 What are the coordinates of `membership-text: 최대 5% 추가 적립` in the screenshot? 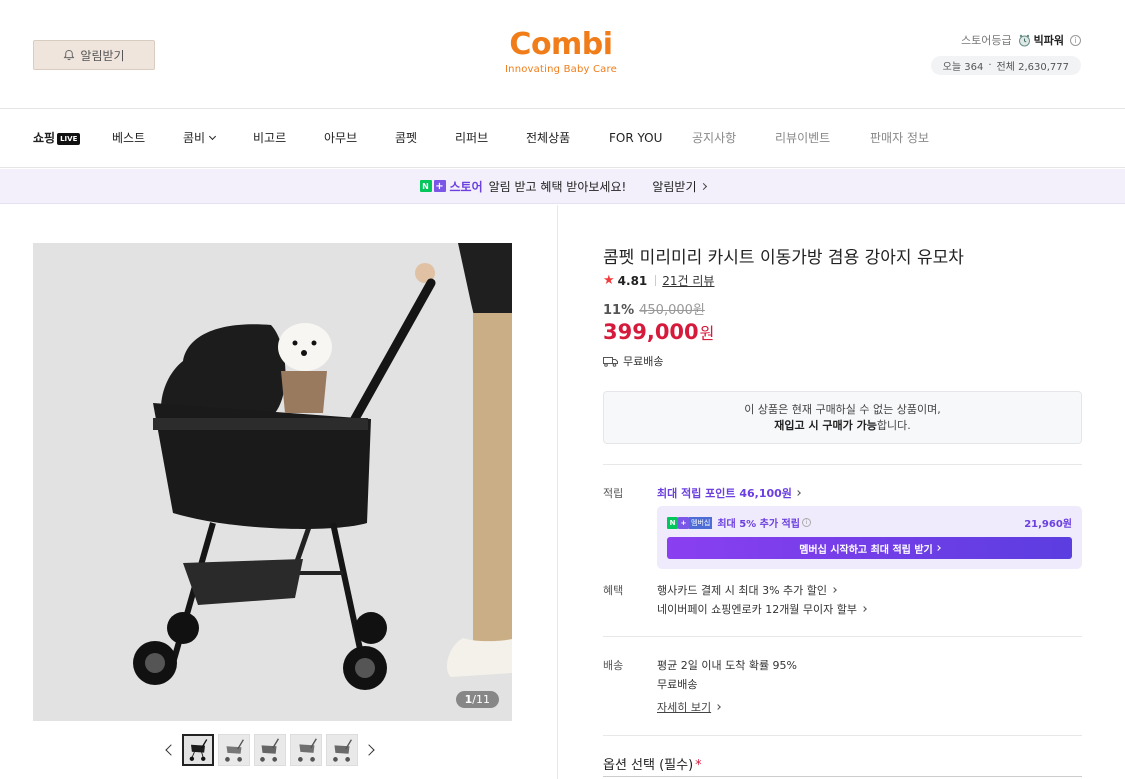 It's located at (758, 524).